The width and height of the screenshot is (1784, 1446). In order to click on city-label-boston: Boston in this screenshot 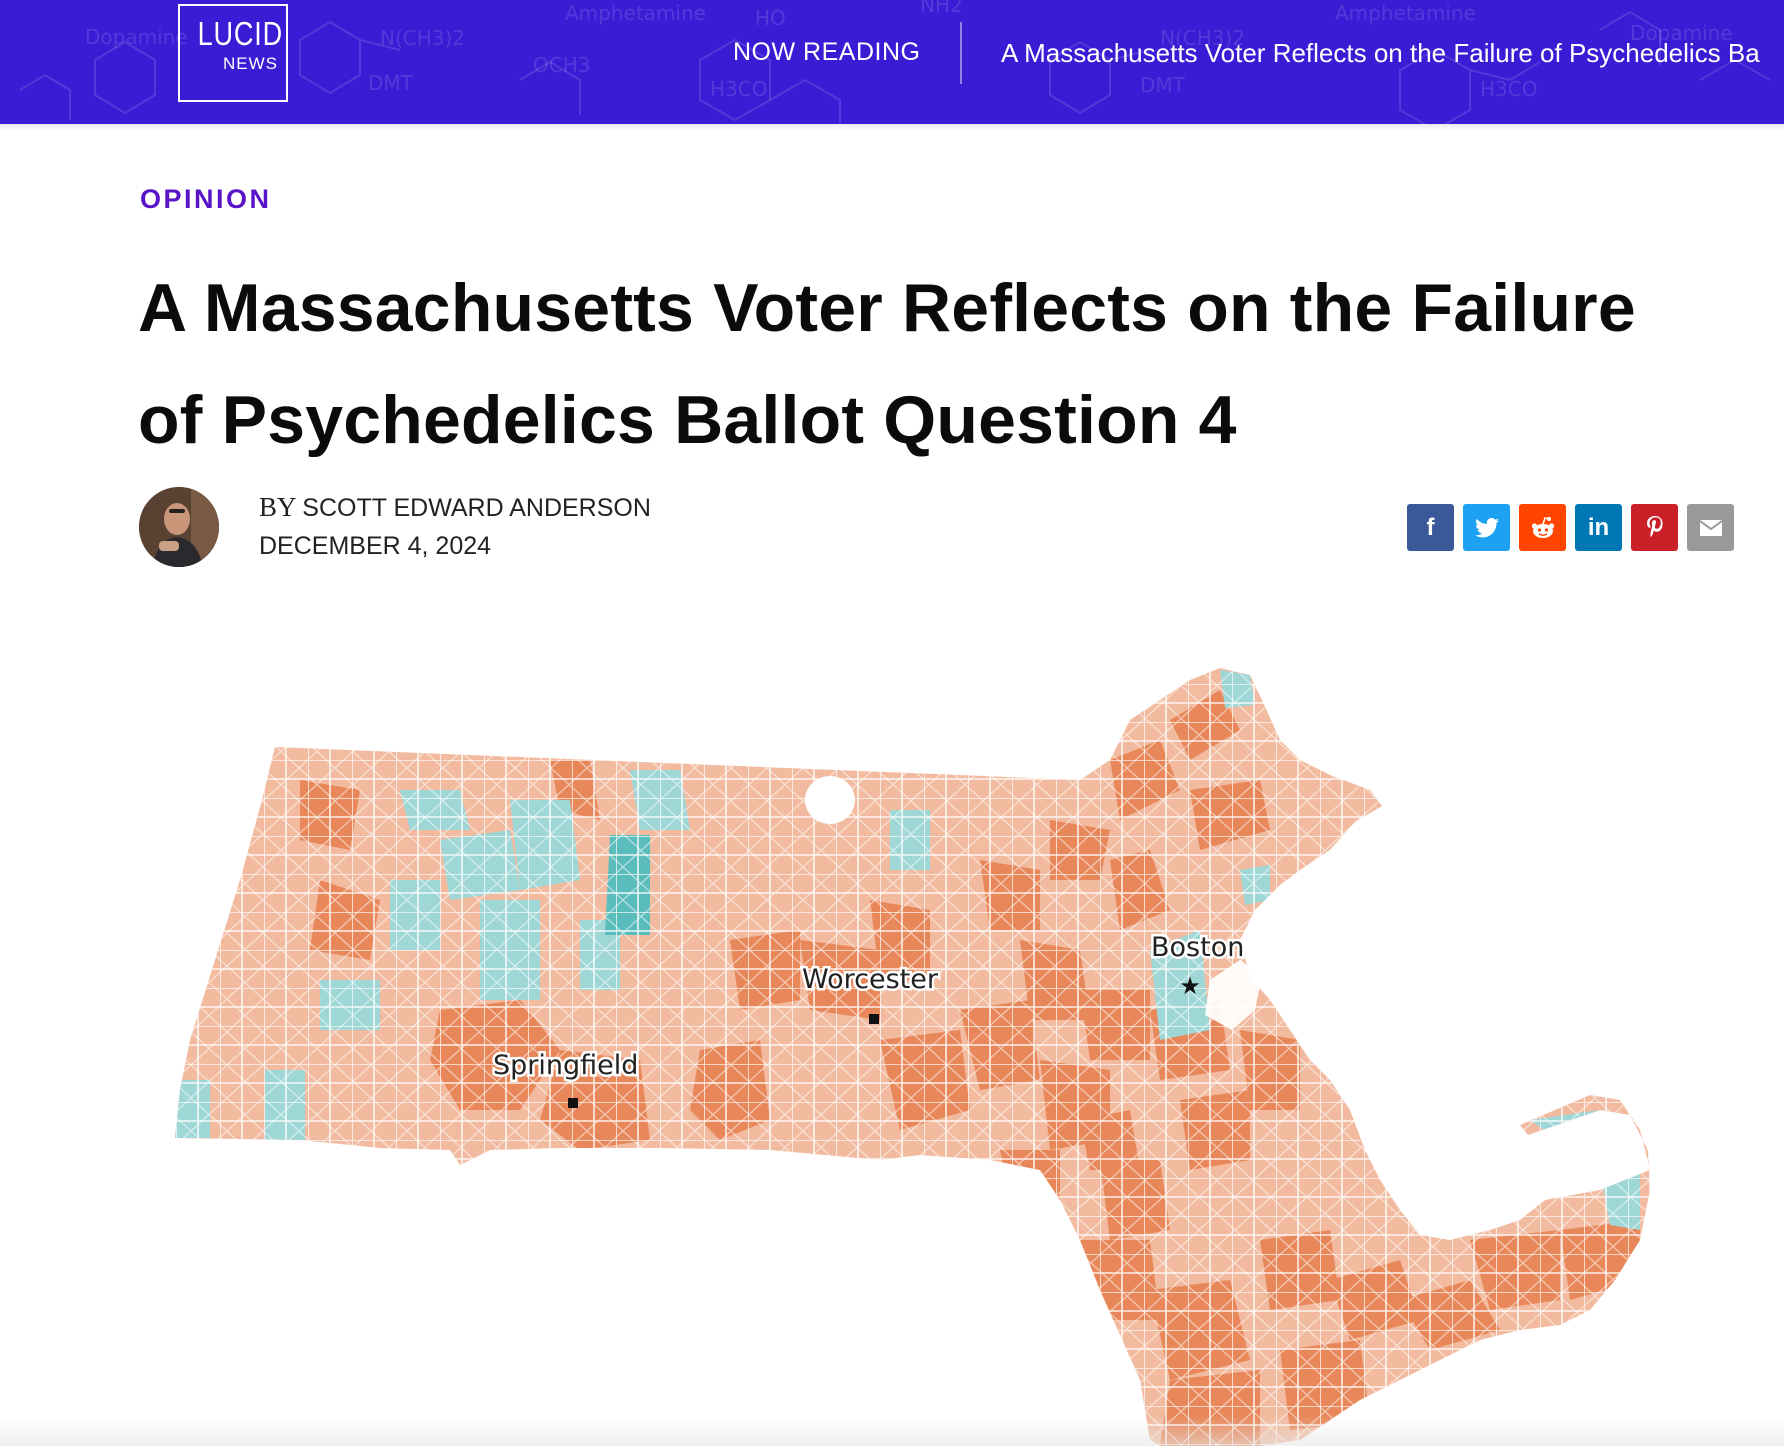, I will do `click(1197, 947)`.